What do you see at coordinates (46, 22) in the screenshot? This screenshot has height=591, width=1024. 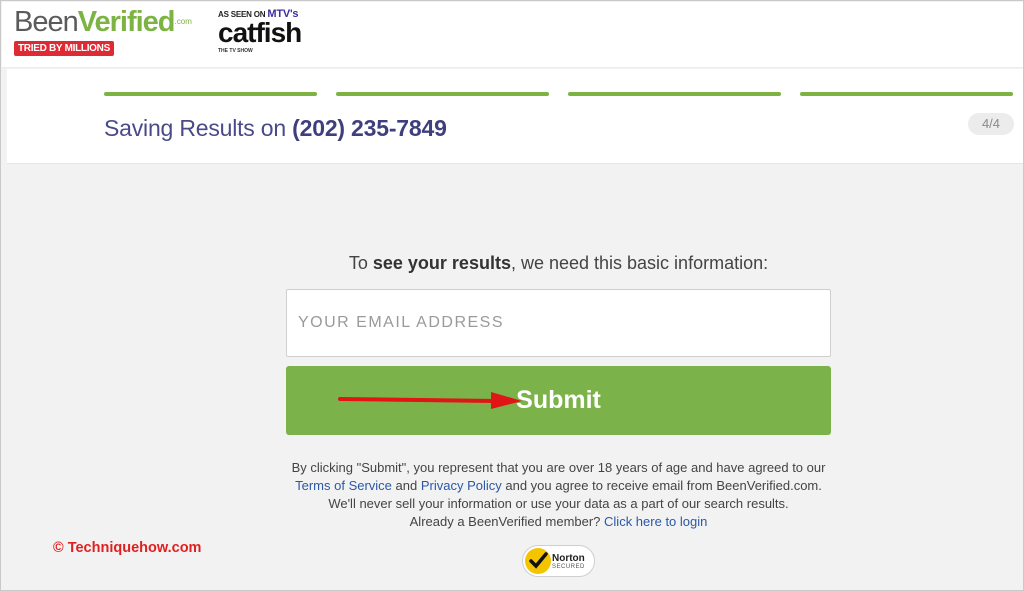 I see `logo-been: Been` at bounding box center [46, 22].